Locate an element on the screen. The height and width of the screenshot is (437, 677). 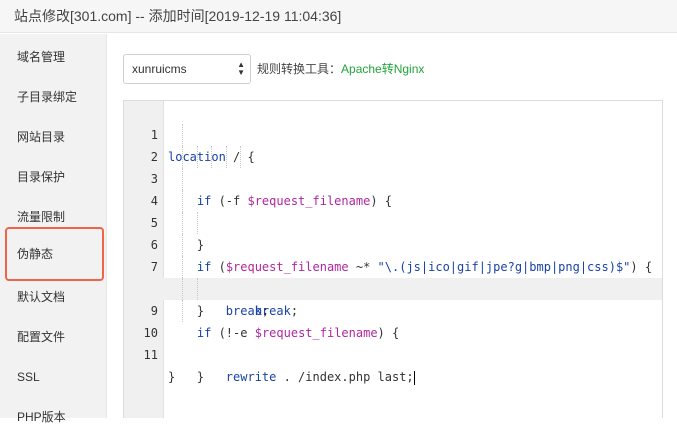
select-arrows-icon: ▲ ▼ is located at coordinates (241, 68).